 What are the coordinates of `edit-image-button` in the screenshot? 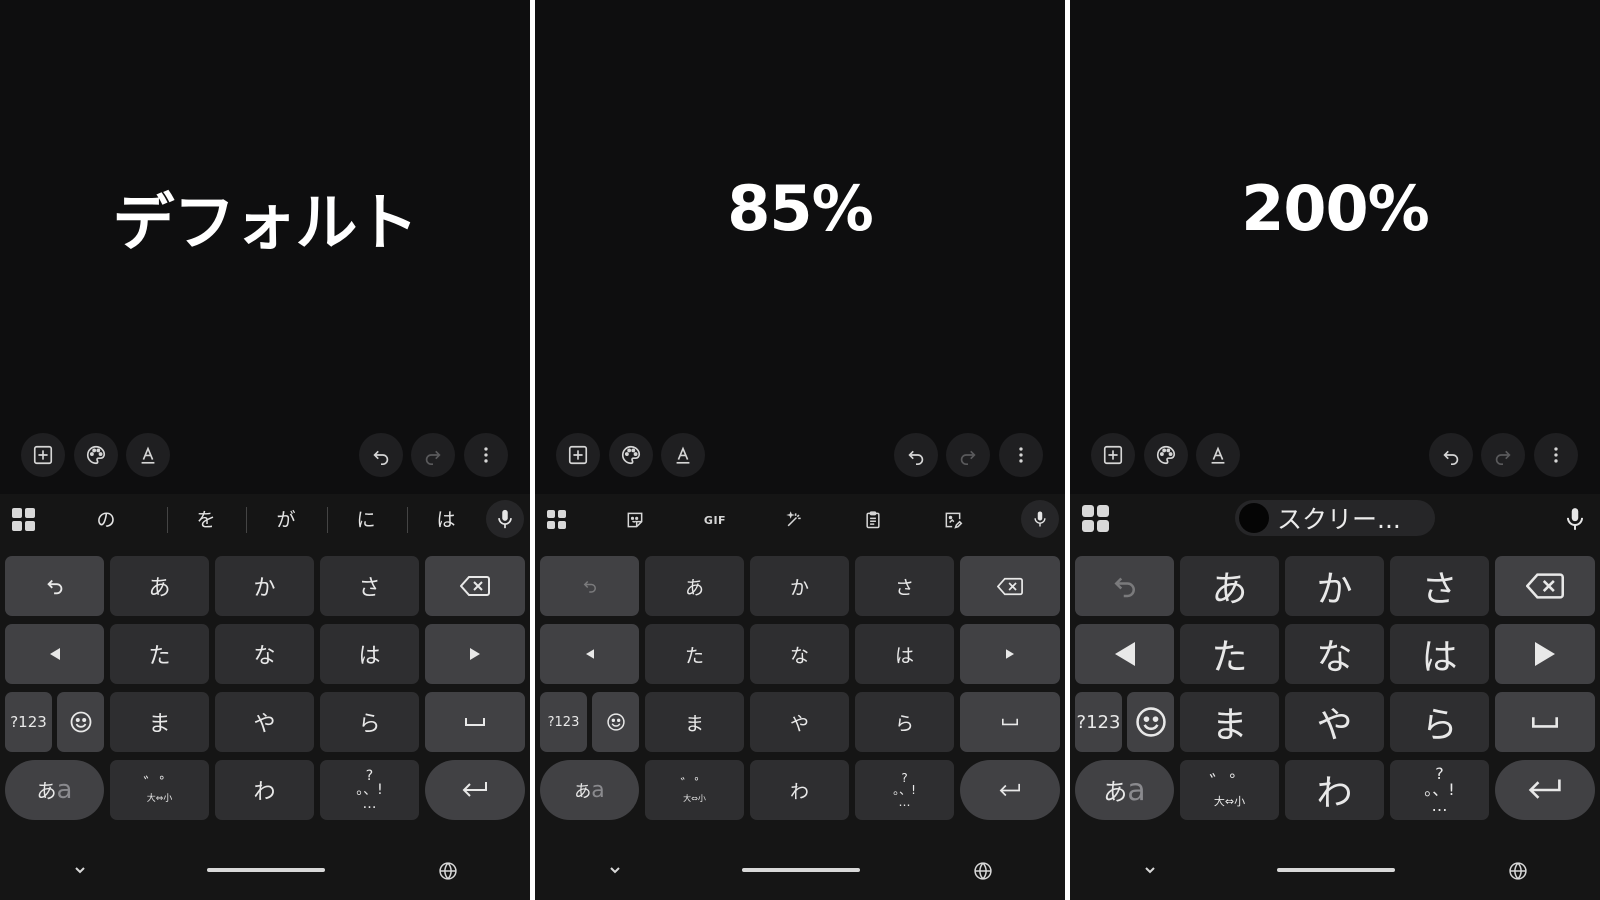 It's located at (953, 520).